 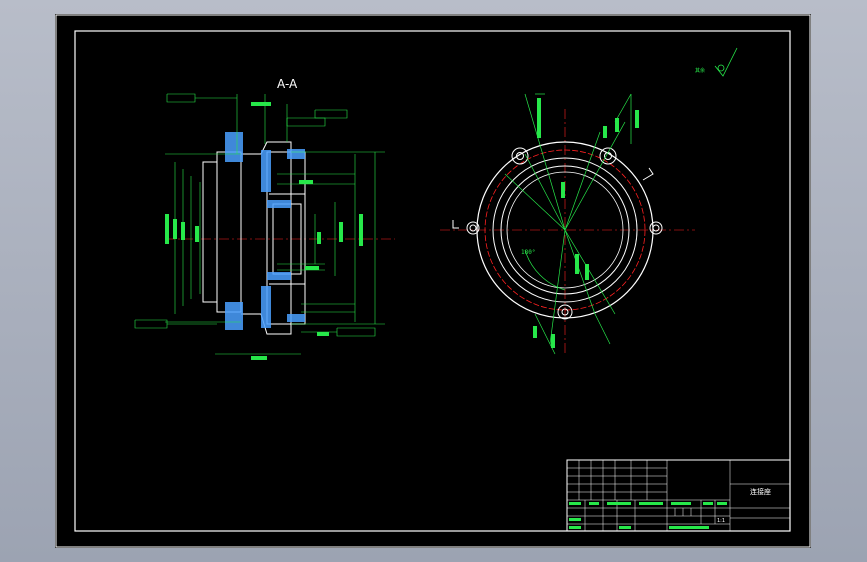 I want to click on part-outline, so click(x=254, y=238).